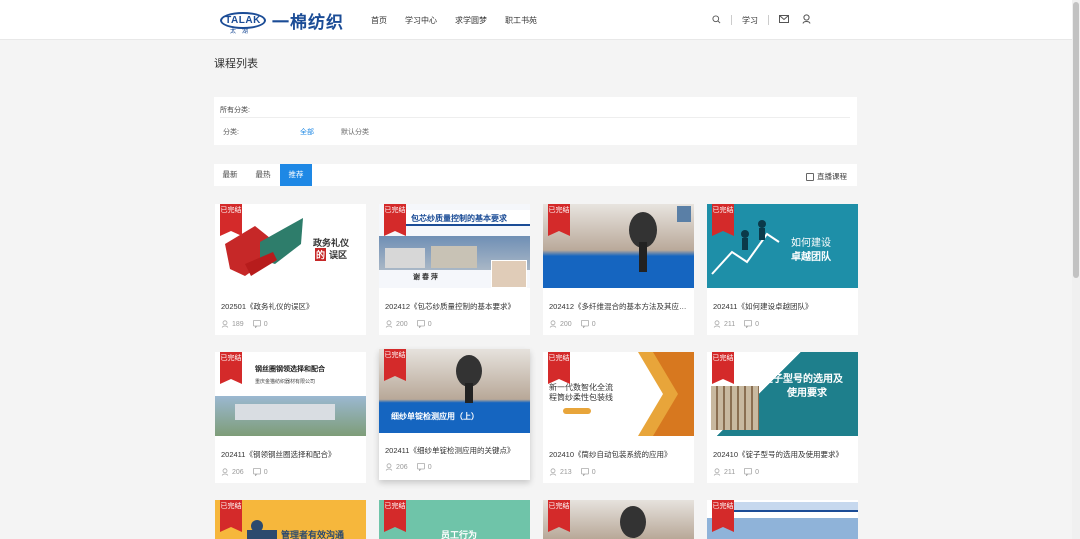  I want to click on thumb-text: 员工行为, so click(459, 534).